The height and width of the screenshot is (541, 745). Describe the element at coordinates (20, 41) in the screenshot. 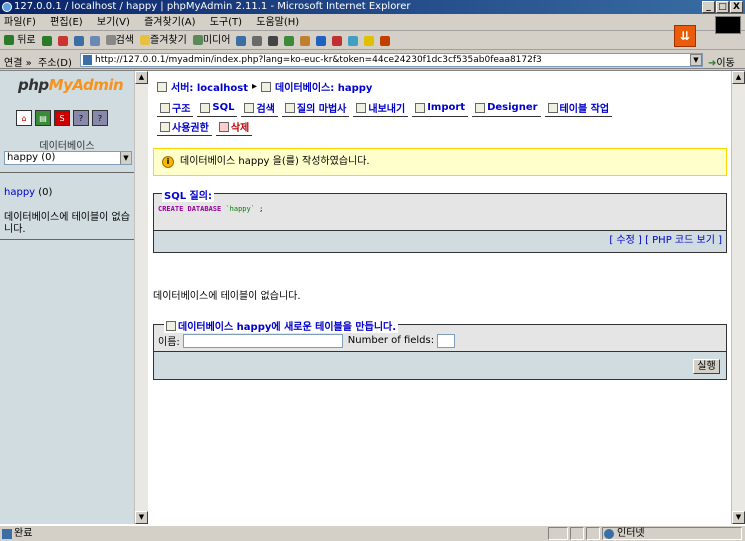

I see `back-button: 뒤로` at that location.